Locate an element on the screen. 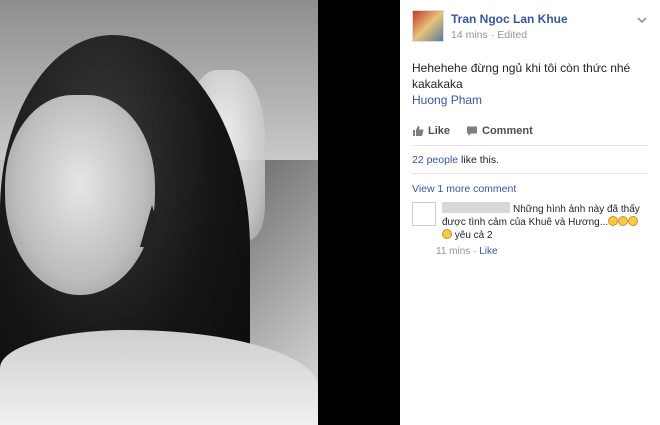 This screenshot has height=425, width=660. post-meta: 14 mins · Edited is located at coordinates (509, 35).